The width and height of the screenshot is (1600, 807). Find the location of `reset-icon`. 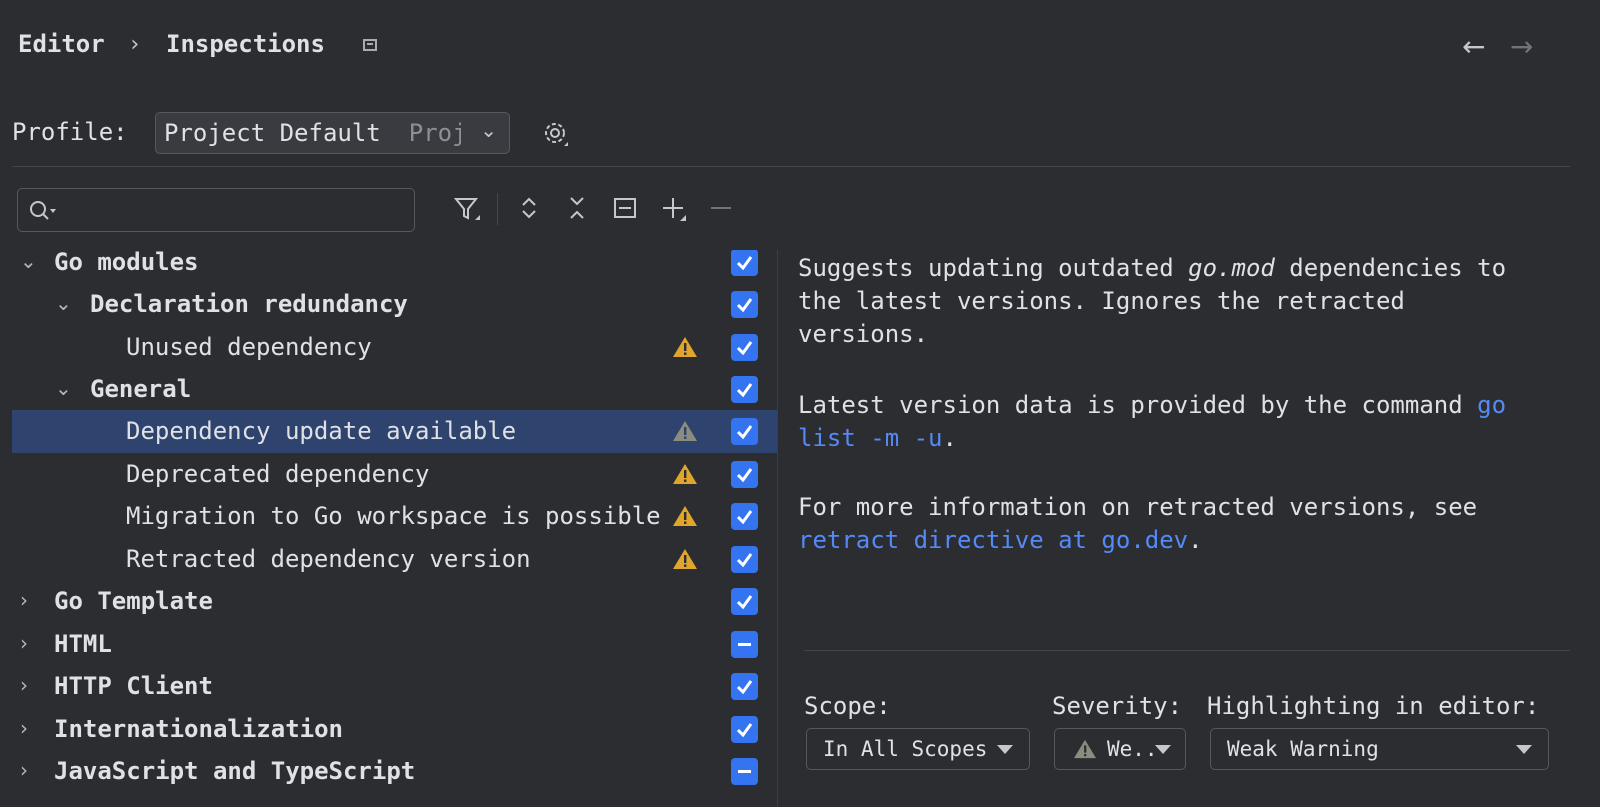

reset-icon is located at coordinates (625, 208).